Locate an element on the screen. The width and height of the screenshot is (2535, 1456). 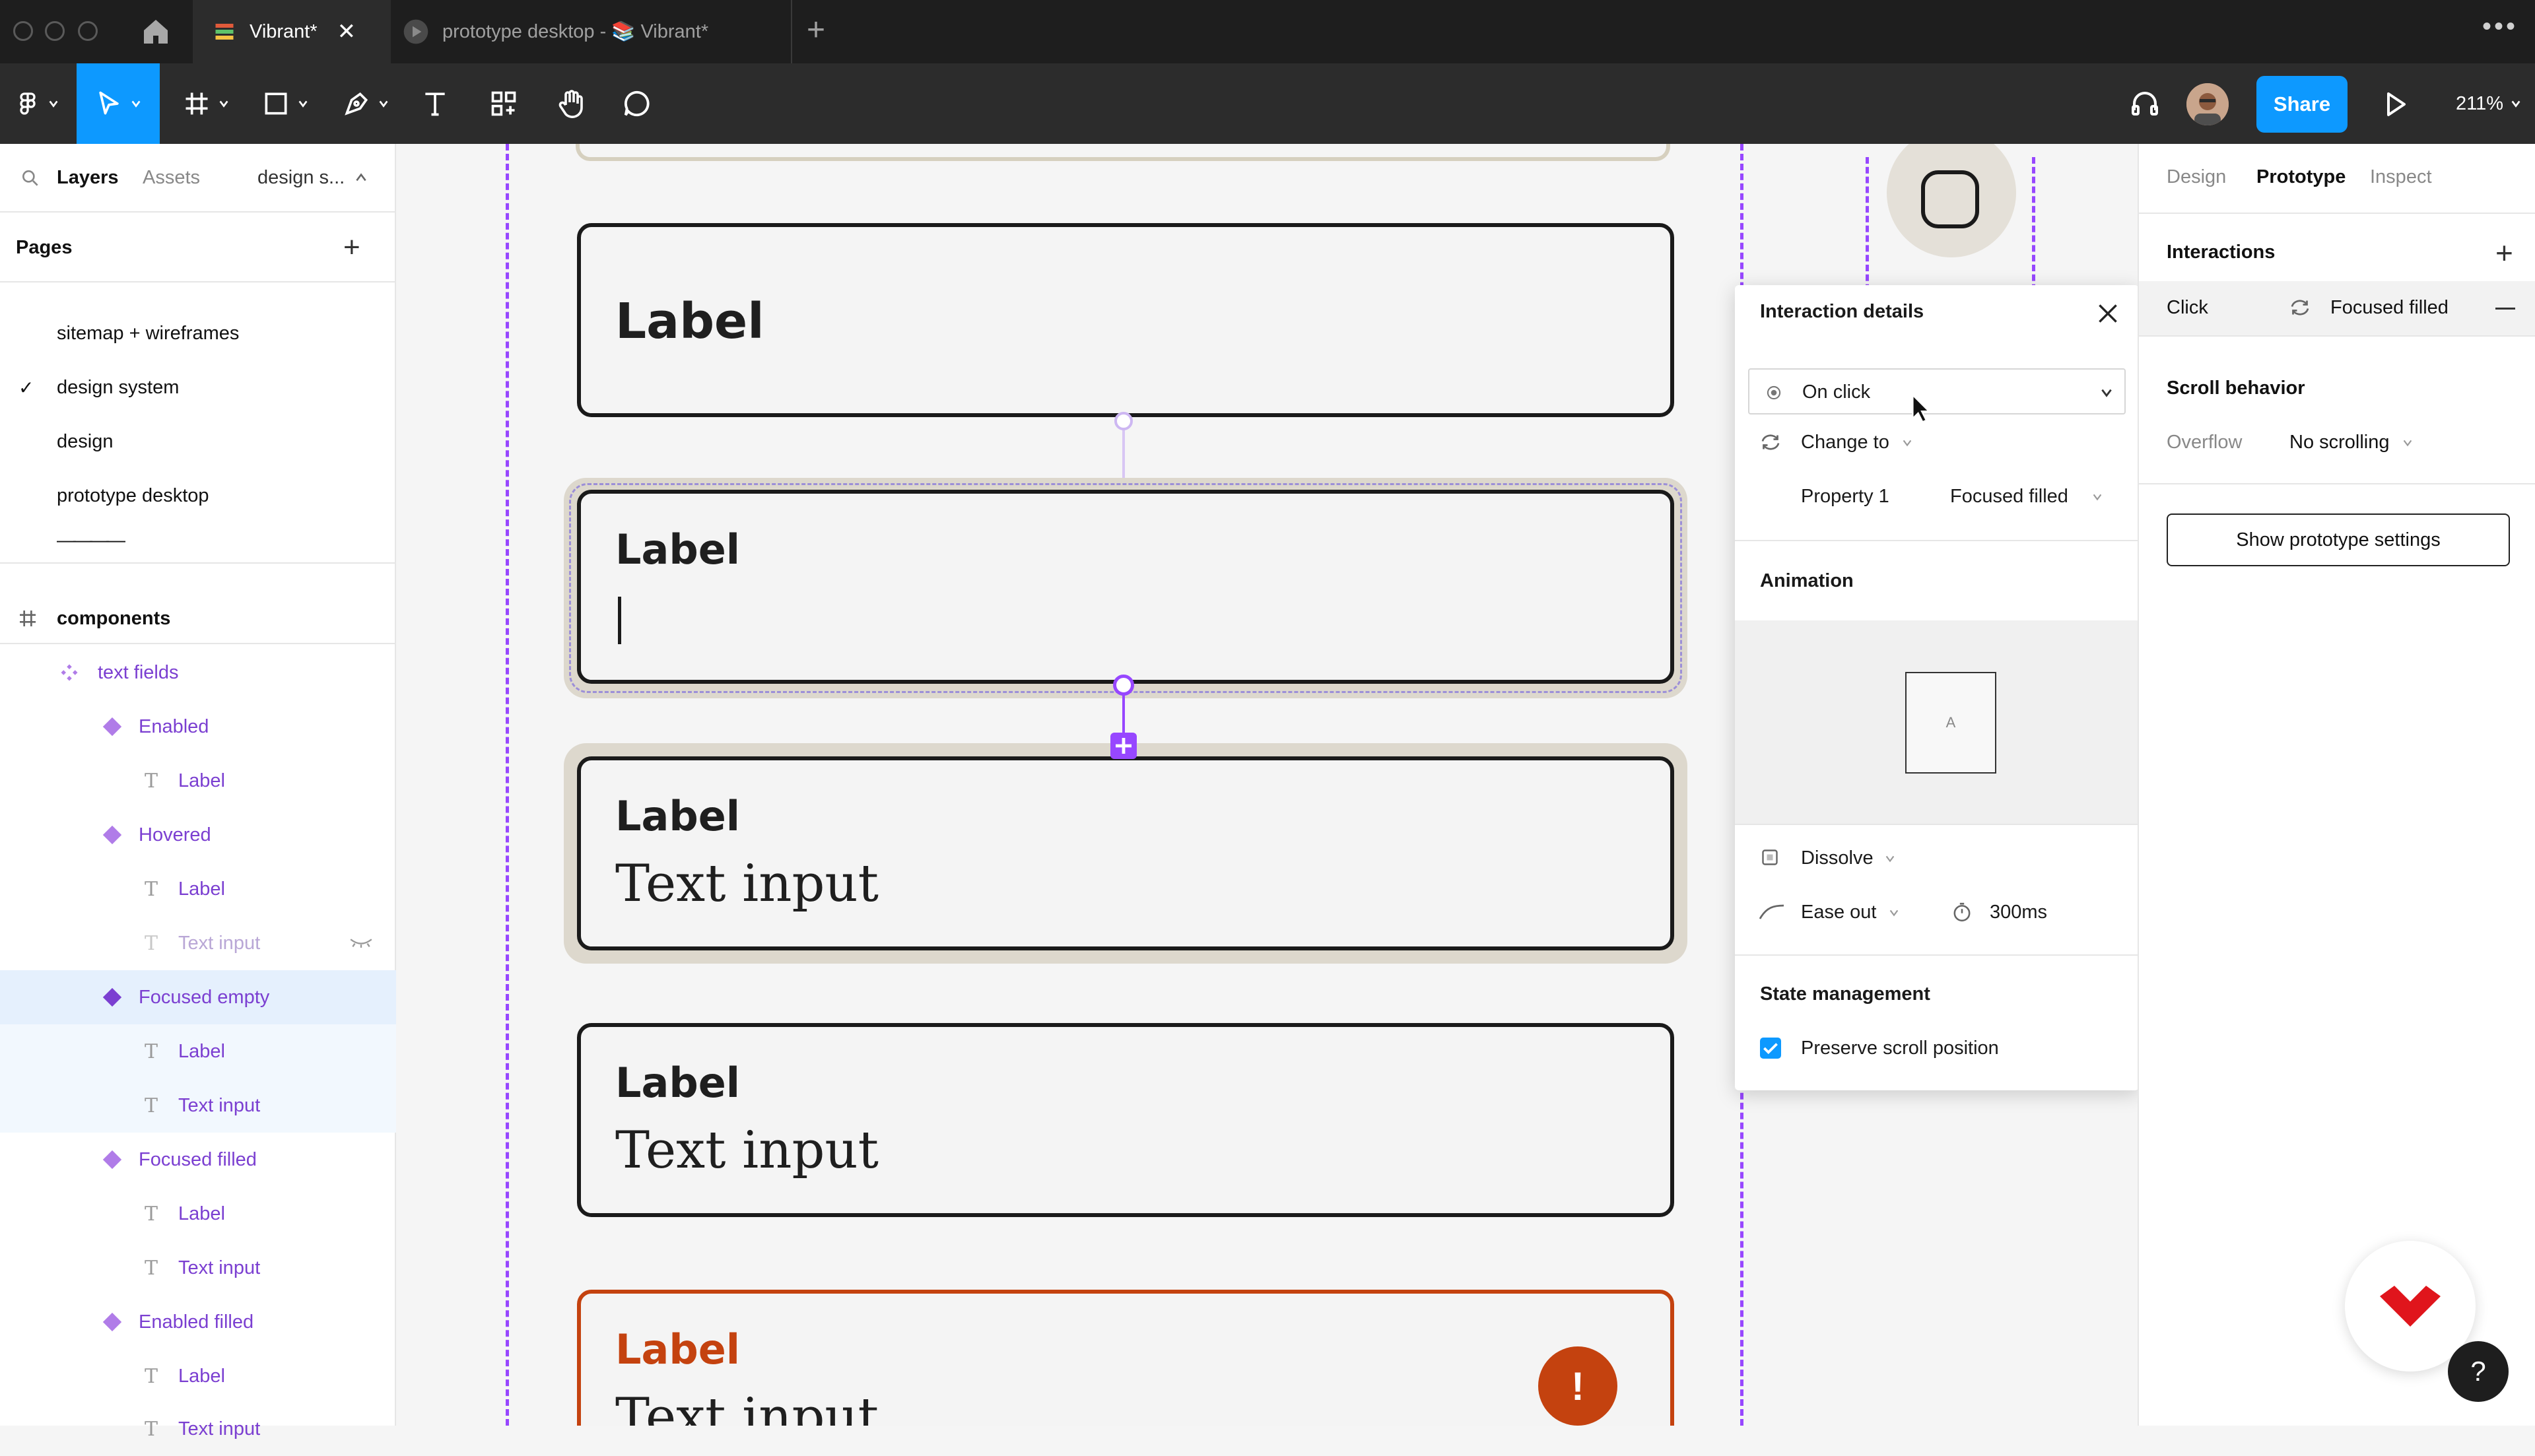
tab-inspect: Inspect is located at coordinates (2401, 177).